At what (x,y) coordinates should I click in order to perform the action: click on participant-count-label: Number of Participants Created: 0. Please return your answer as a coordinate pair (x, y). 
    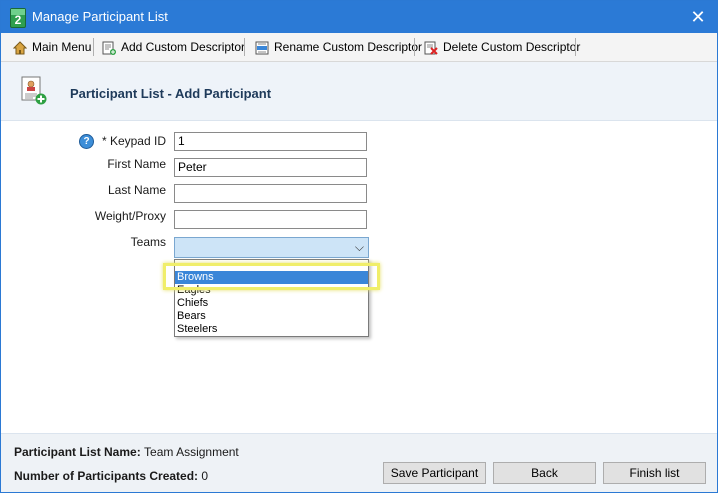
    Looking at the image, I should click on (111, 476).